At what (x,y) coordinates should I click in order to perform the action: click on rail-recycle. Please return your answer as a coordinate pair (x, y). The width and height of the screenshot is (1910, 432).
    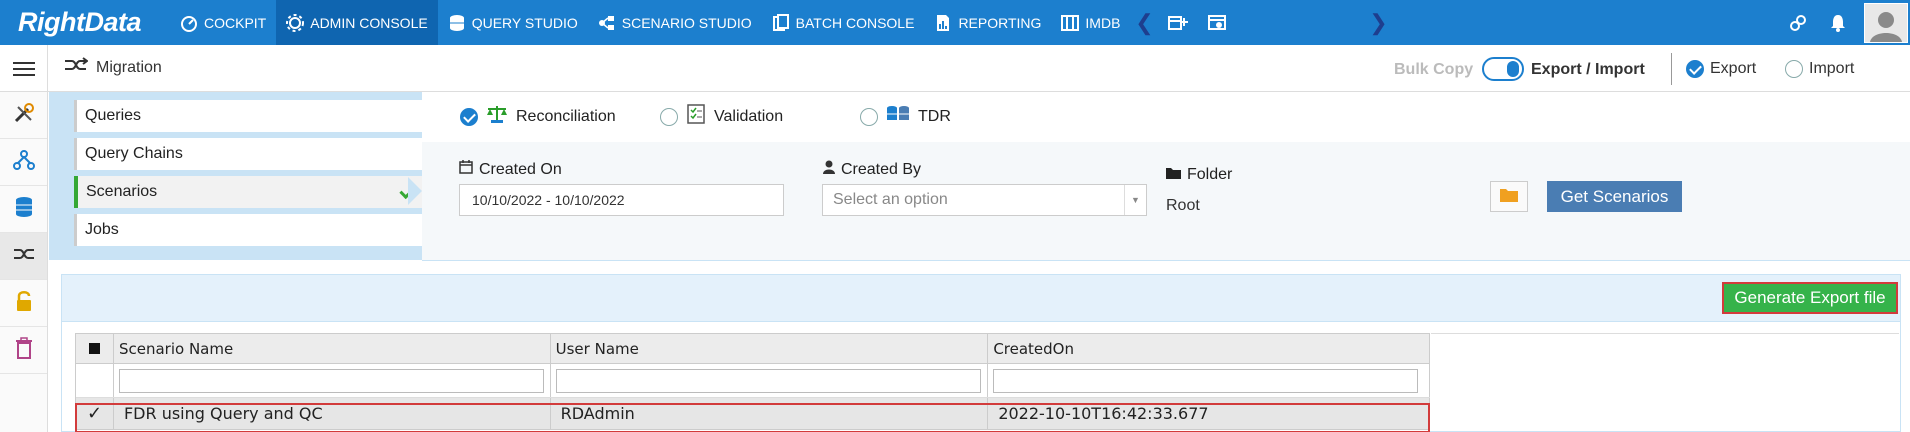
    Looking at the image, I should click on (23, 350).